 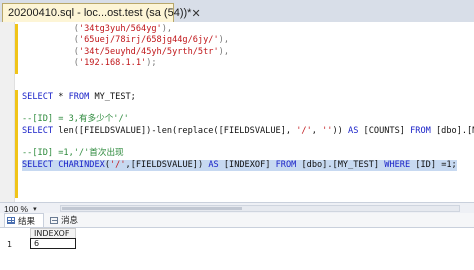 I want to click on code-text: ('192.168.1.1');, so click(x=89, y=63).